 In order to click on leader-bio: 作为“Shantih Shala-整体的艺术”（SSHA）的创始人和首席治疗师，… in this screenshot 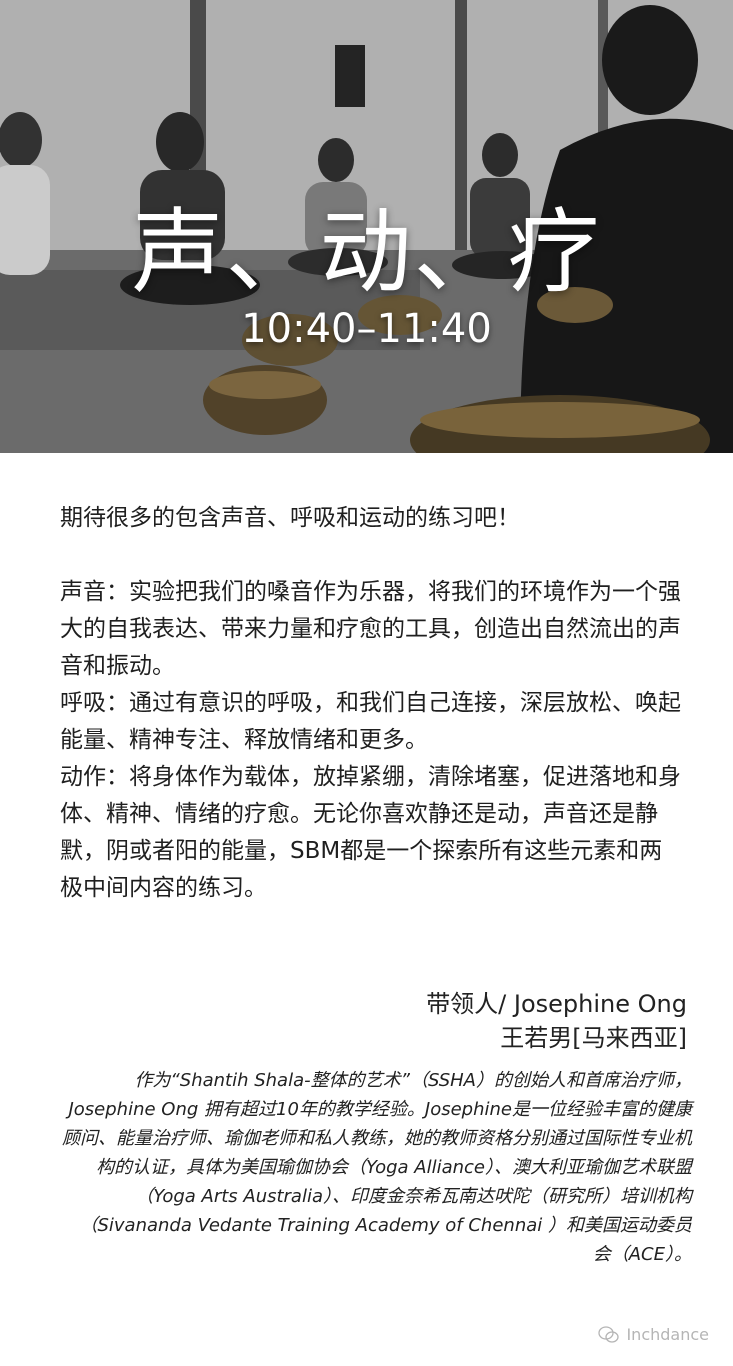, I will do `click(377, 1167)`.